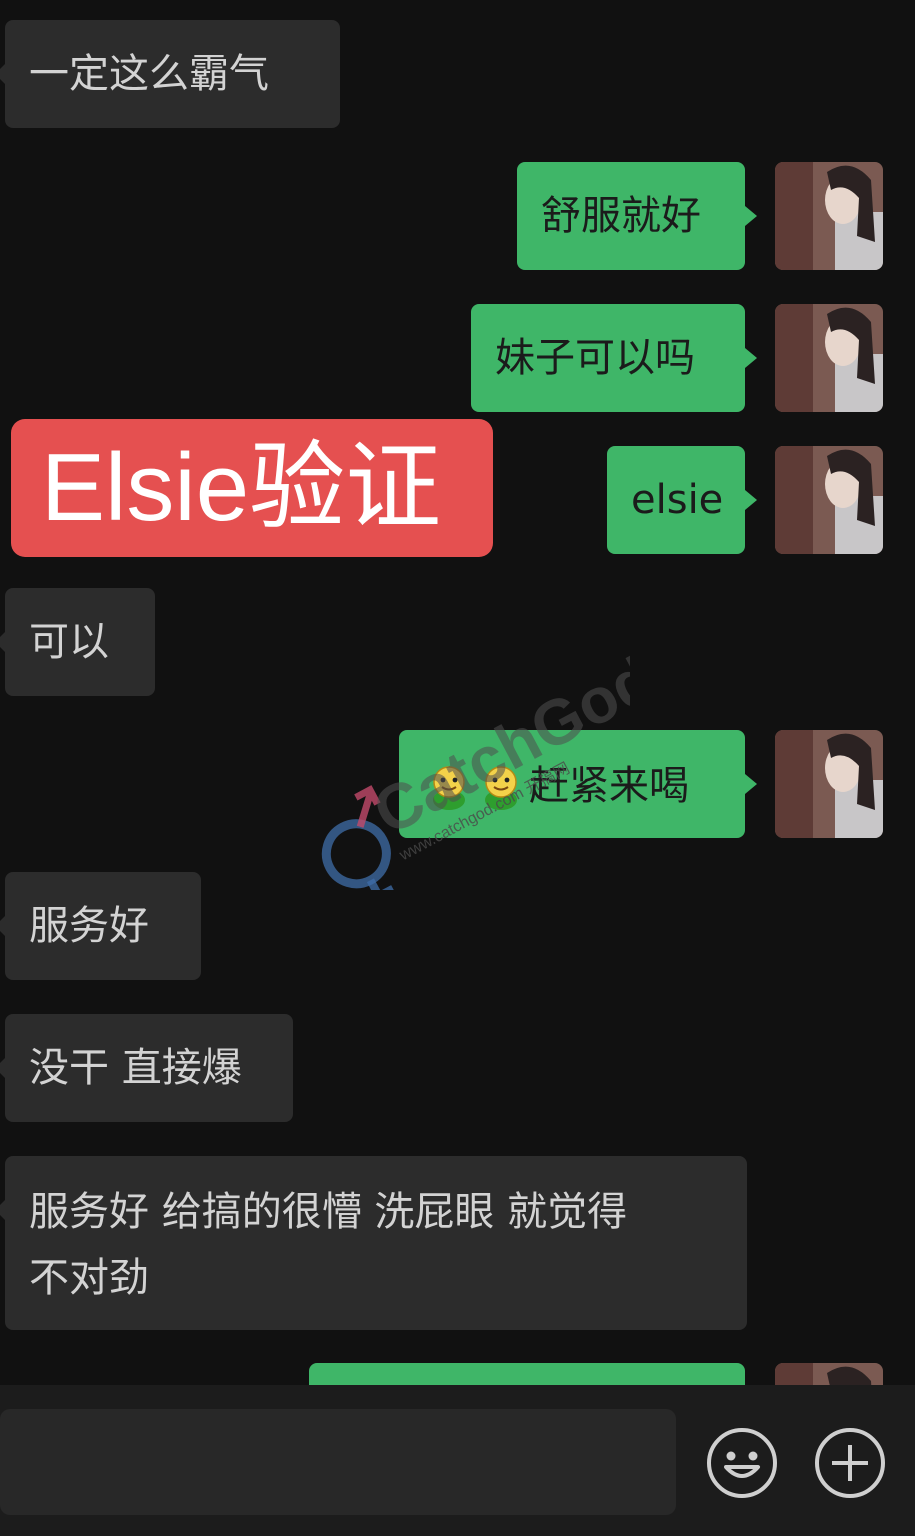  Describe the element at coordinates (89, 926) in the screenshot. I see `message-text: 服务好` at that location.